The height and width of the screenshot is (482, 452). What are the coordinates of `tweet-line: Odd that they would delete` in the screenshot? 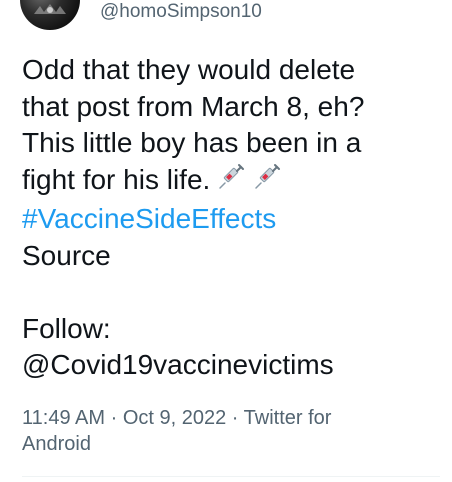 It's located at (189, 69).